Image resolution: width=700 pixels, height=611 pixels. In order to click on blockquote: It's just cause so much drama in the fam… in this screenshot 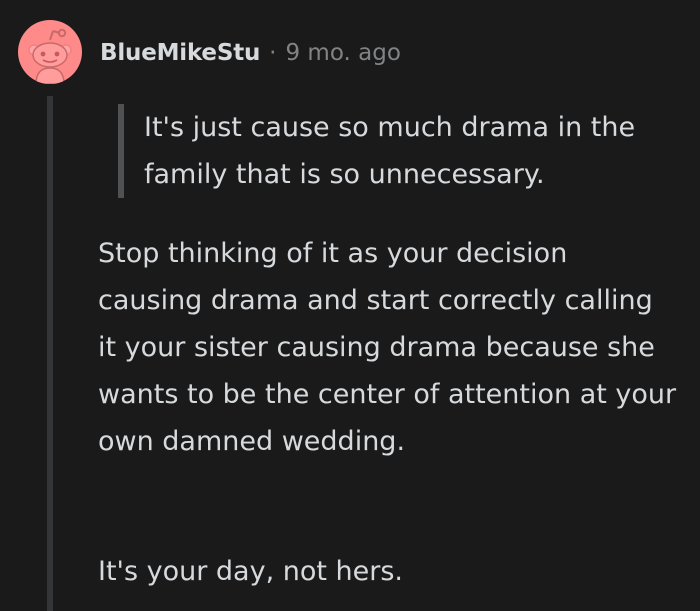, I will do `click(409, 151)`.